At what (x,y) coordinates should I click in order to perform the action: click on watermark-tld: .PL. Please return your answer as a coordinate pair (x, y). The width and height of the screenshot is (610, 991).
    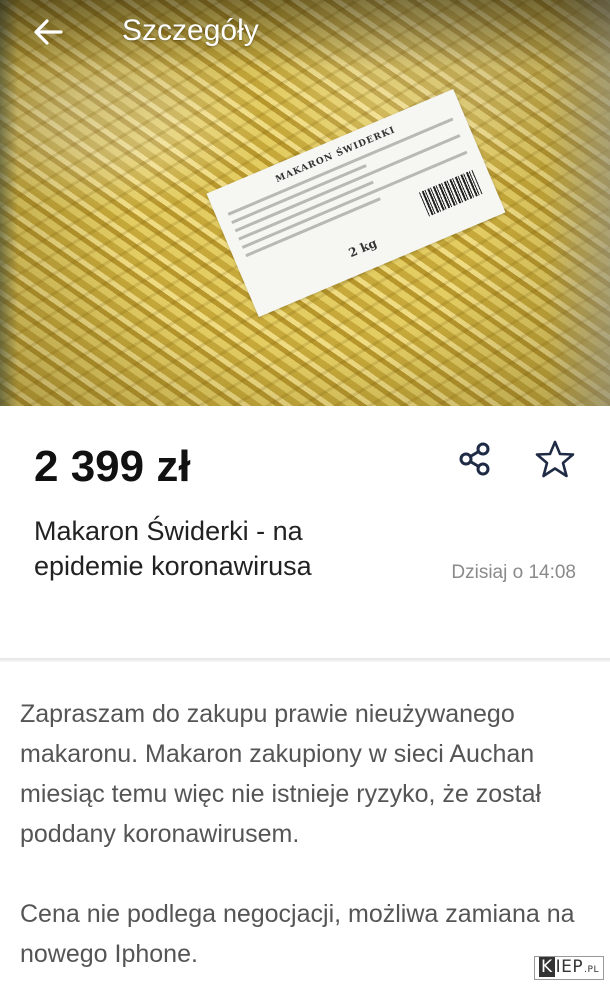
    Looking at the image, I should click on (591, 970).